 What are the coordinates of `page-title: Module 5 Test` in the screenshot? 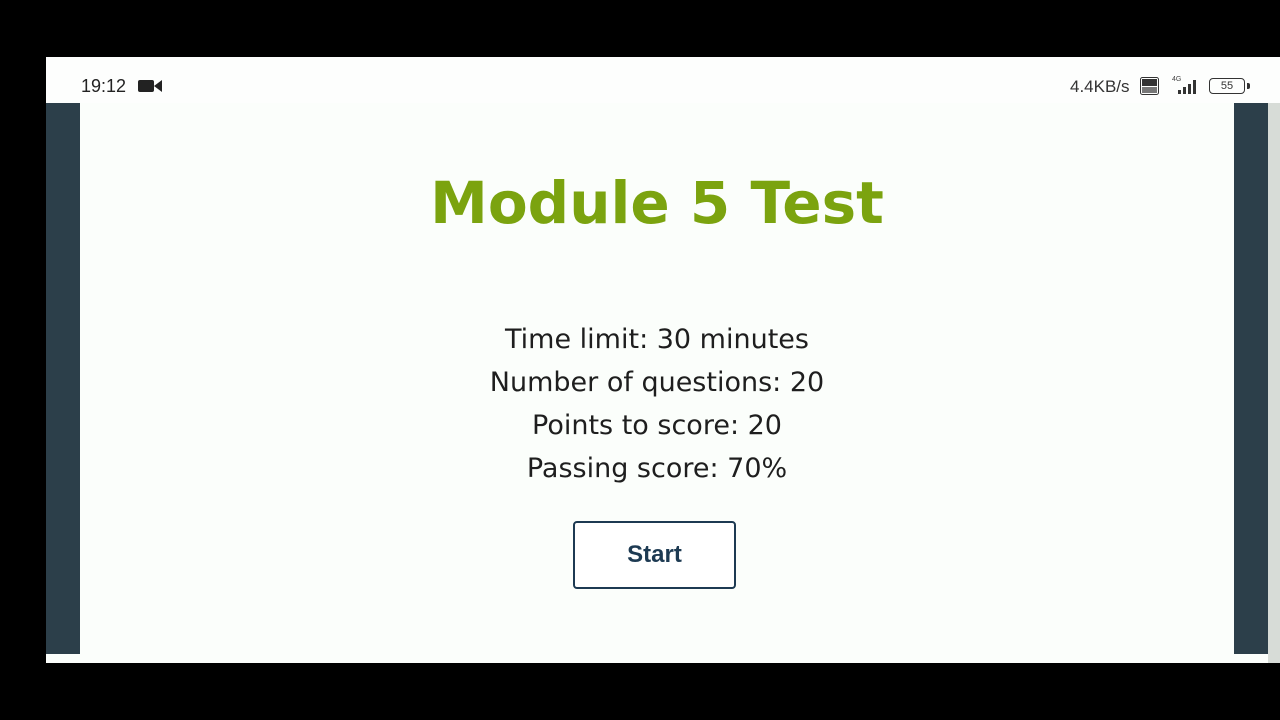 It's located at (657, 203).